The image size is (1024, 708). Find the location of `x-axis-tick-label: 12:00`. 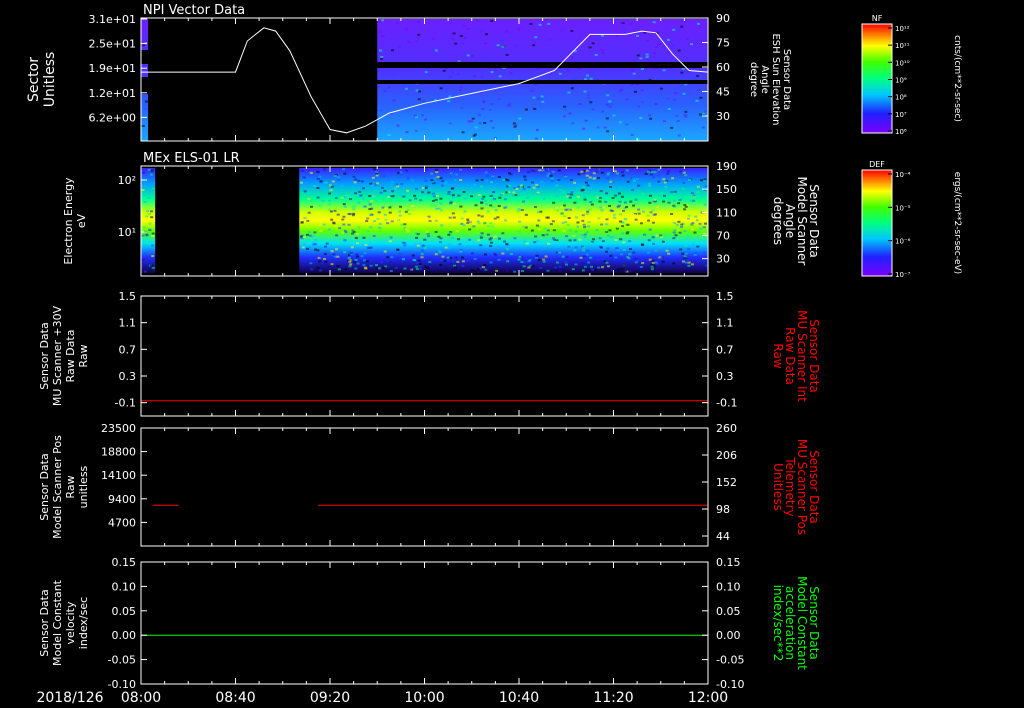

x-axis-tick-label: 12:00 is located at coordinates (708, 698).